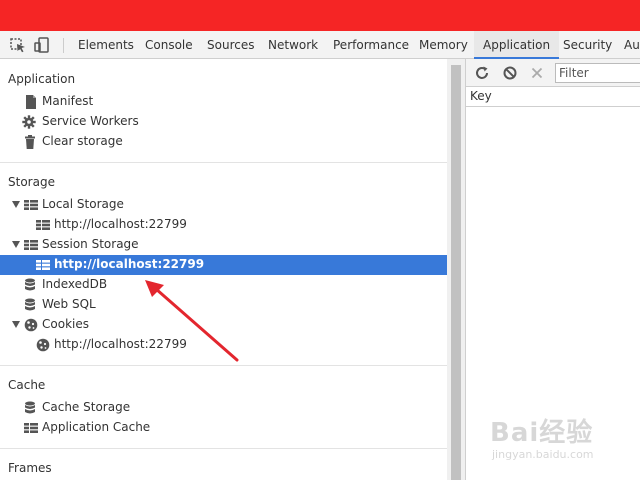 Image resolution: width=640 pixels, height=480 pixels. What do you see at coordinates (223, 428) in the screenshot?
I see `sidebar-item-application-cache: Application Cache` at bounding box center [223, 428].